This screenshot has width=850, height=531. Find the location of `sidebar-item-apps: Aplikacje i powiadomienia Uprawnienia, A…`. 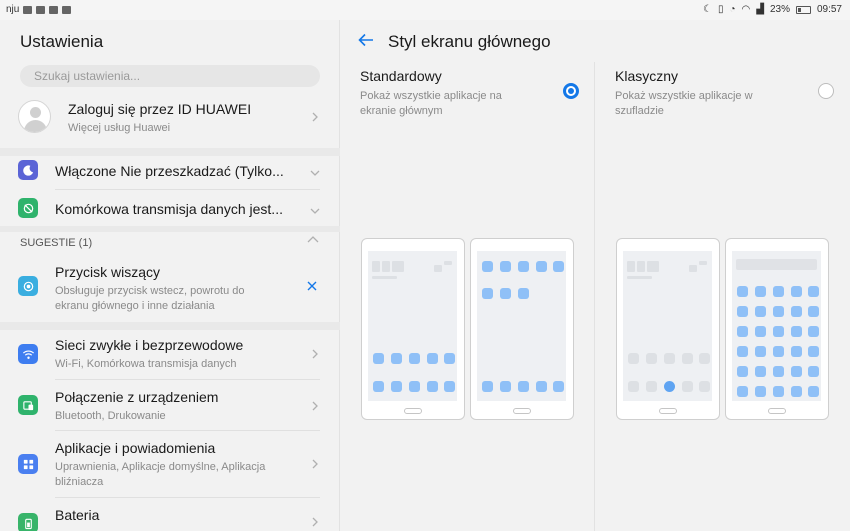

sidebar-item-apps: Aplikacje i powiadomienia Uprawnienia, A… is located at coordinates (170, 465).